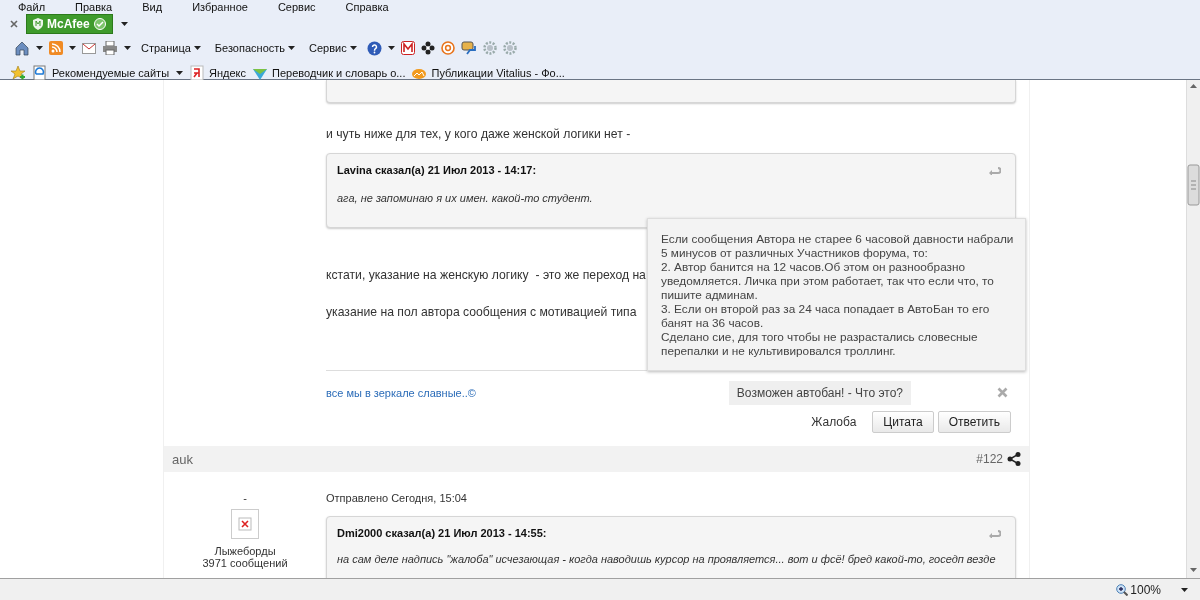  Describe the element at coordinates (220, 6) in the screenshot. I see `menu-item: Избранное` at that location.